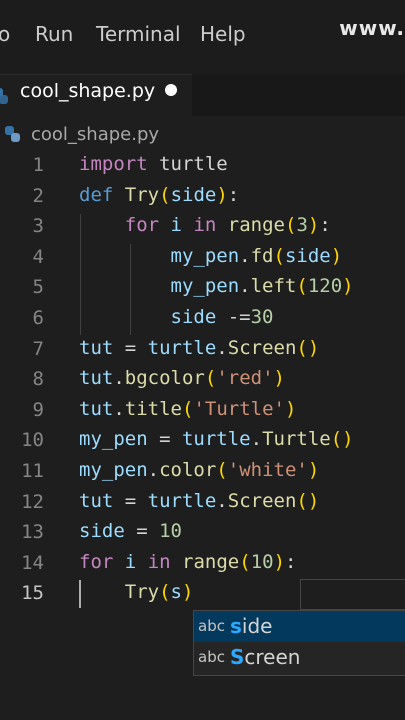 This screenshot has height=720, width=405. I want to click on python-icon, so click(4, 96).